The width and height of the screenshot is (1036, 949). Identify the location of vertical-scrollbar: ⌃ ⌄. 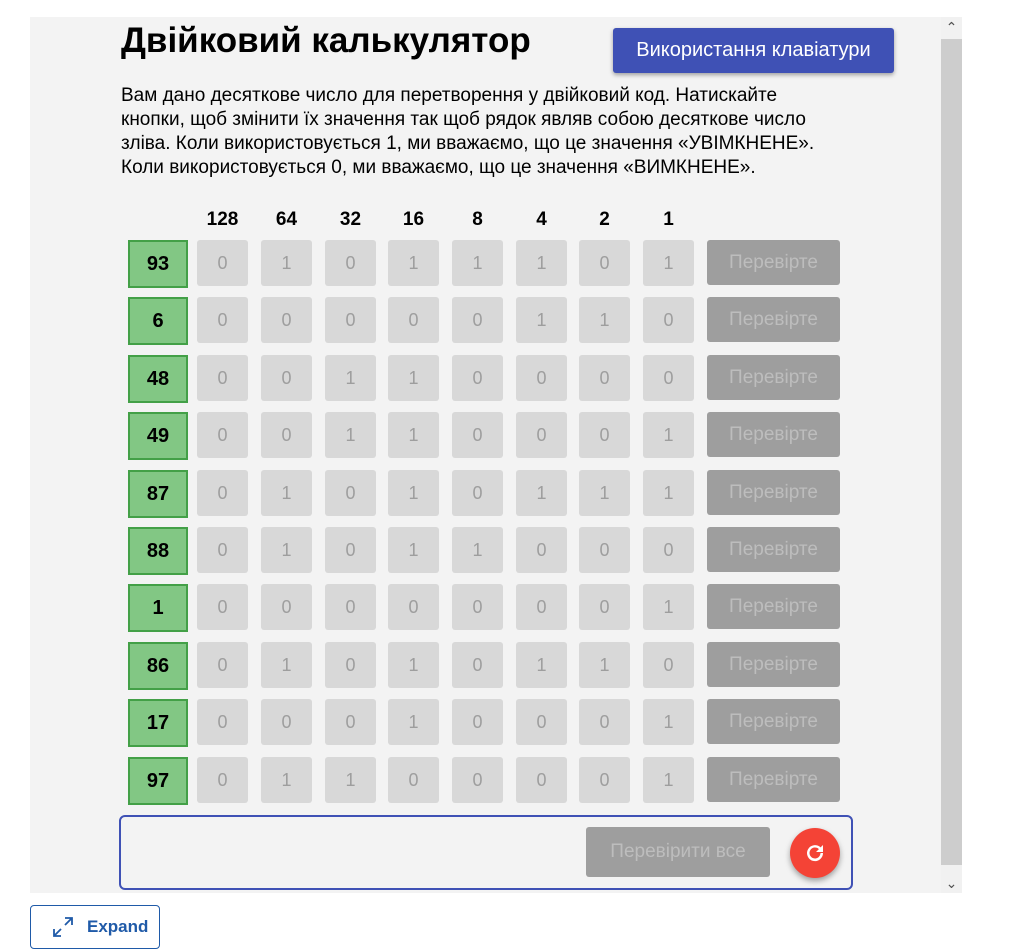
(951, 455).